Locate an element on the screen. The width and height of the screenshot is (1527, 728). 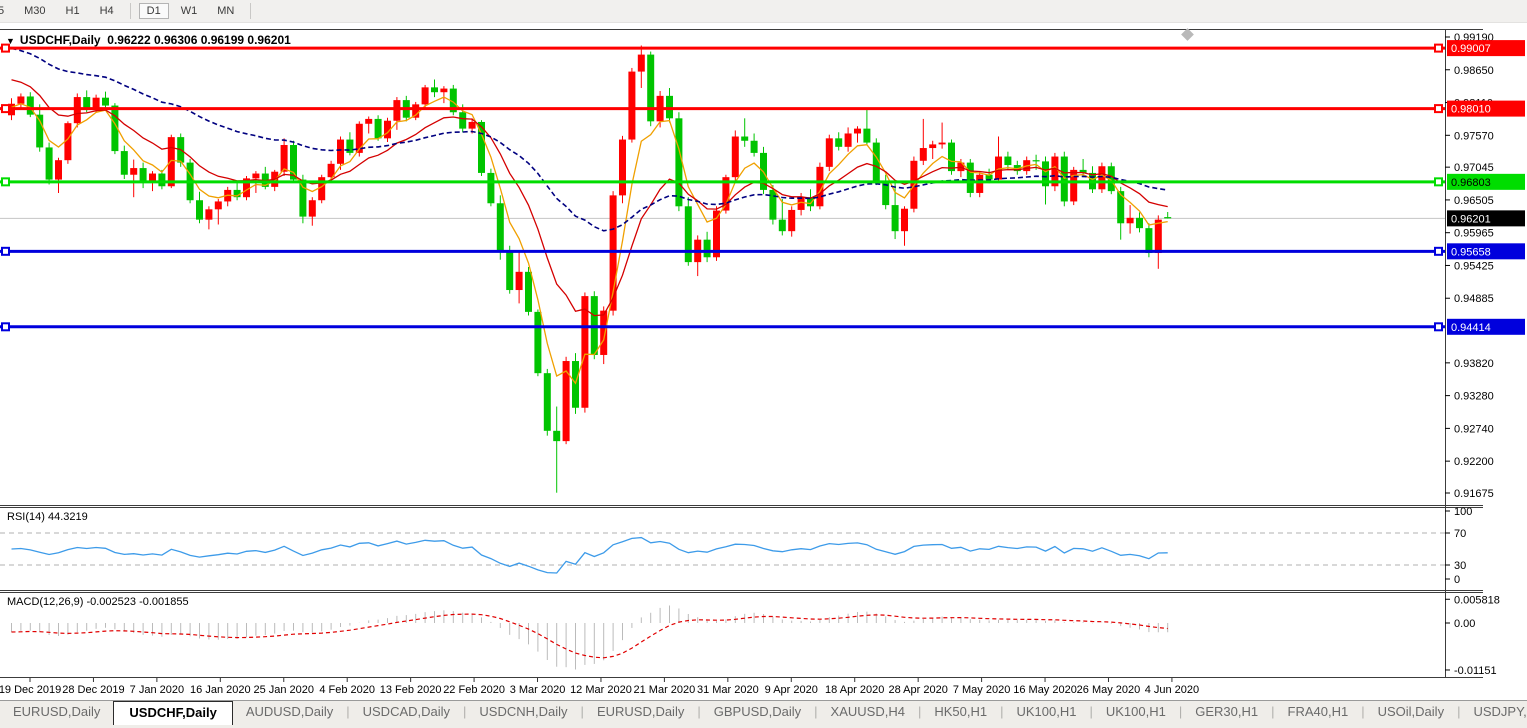
level-price-badge: 0.95658 is located at coordinates (1486, 251).